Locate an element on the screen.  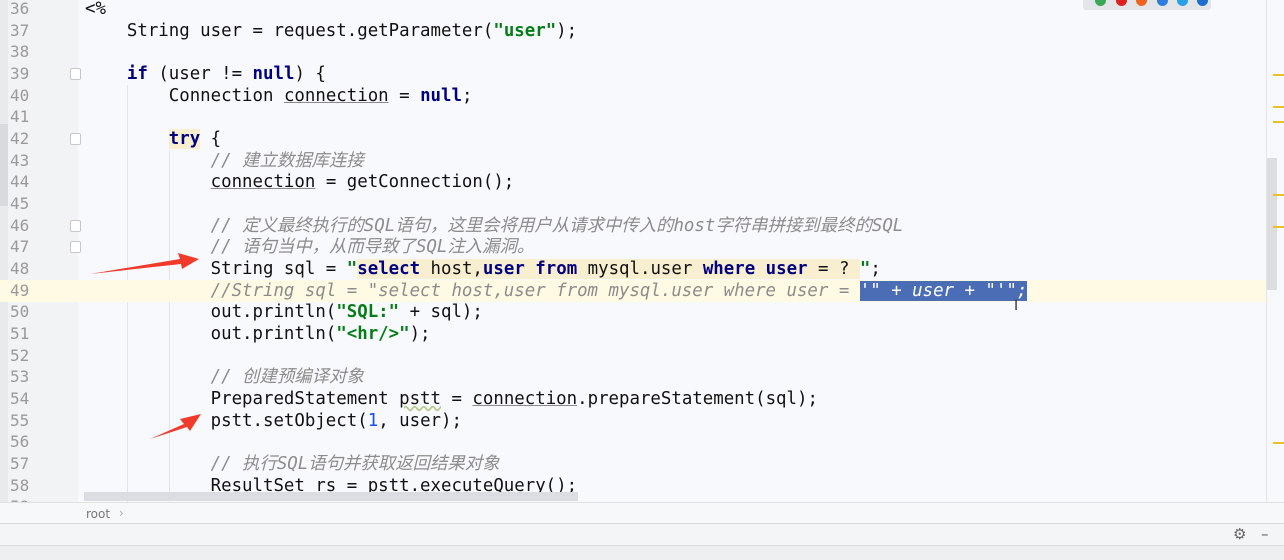
ie-icon is located at coordinates (1182, 3).